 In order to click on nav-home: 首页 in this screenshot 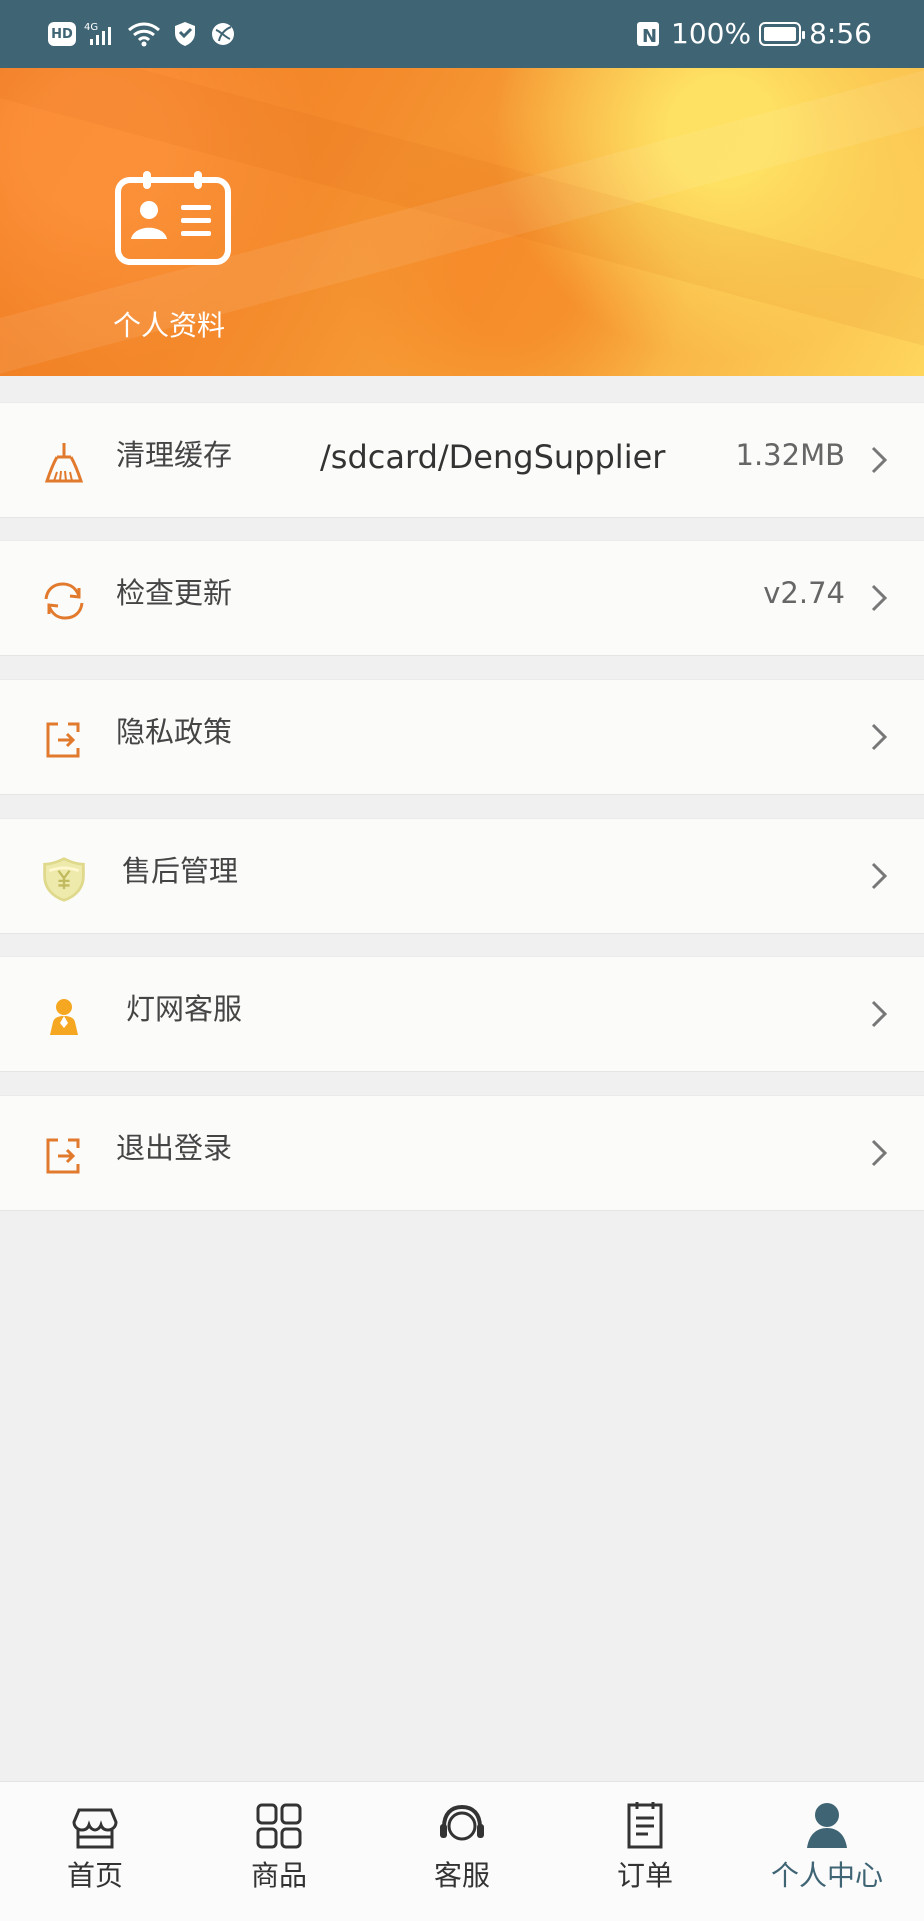, I will do `click(95, 1850)`.